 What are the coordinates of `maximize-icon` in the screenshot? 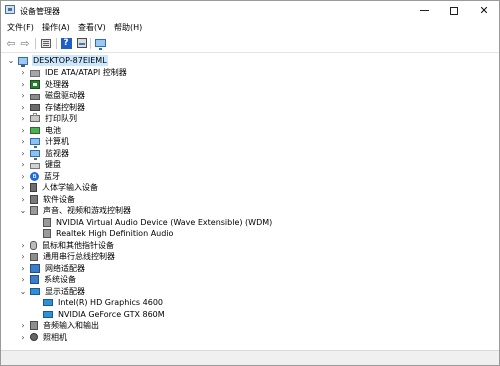 It's located at (454, 10).